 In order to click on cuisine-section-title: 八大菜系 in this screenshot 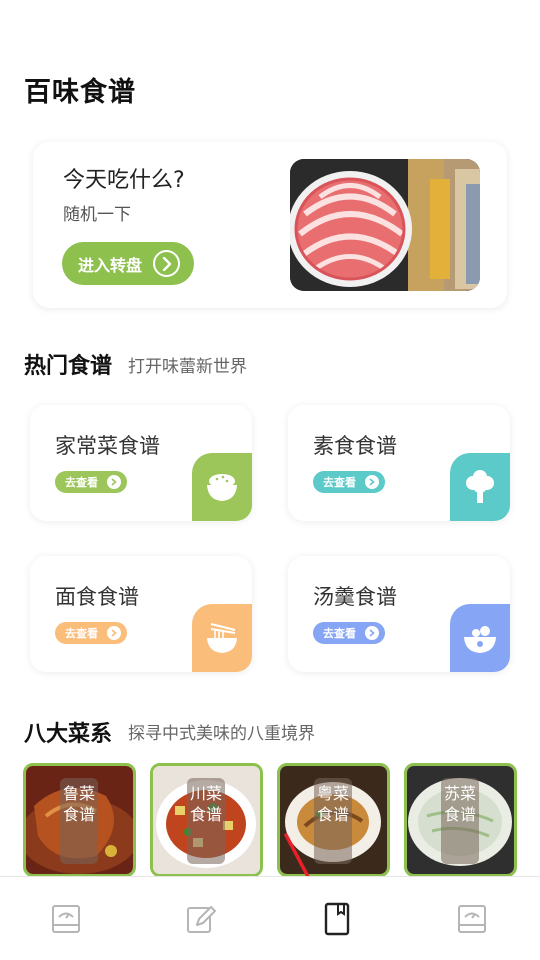, I will do `click(68, 734)`.